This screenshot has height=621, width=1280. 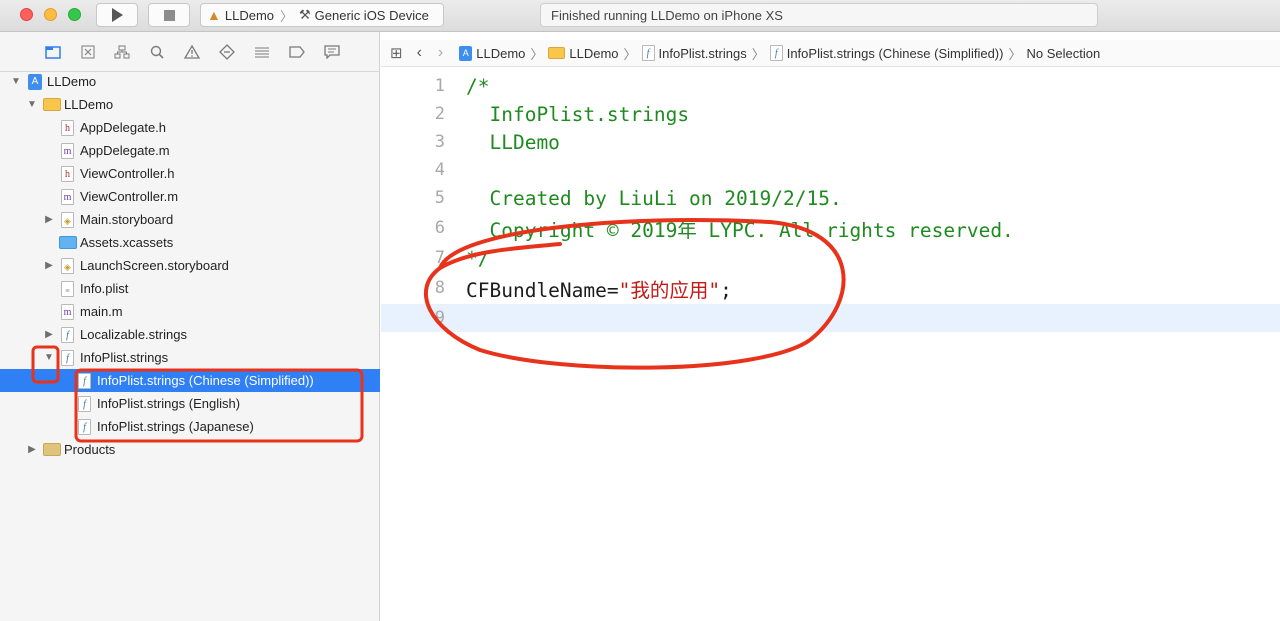 What do you see at coordinates (557, 53) in the screenshot?
I see `folder-icon` at bounding box center [557, 53].